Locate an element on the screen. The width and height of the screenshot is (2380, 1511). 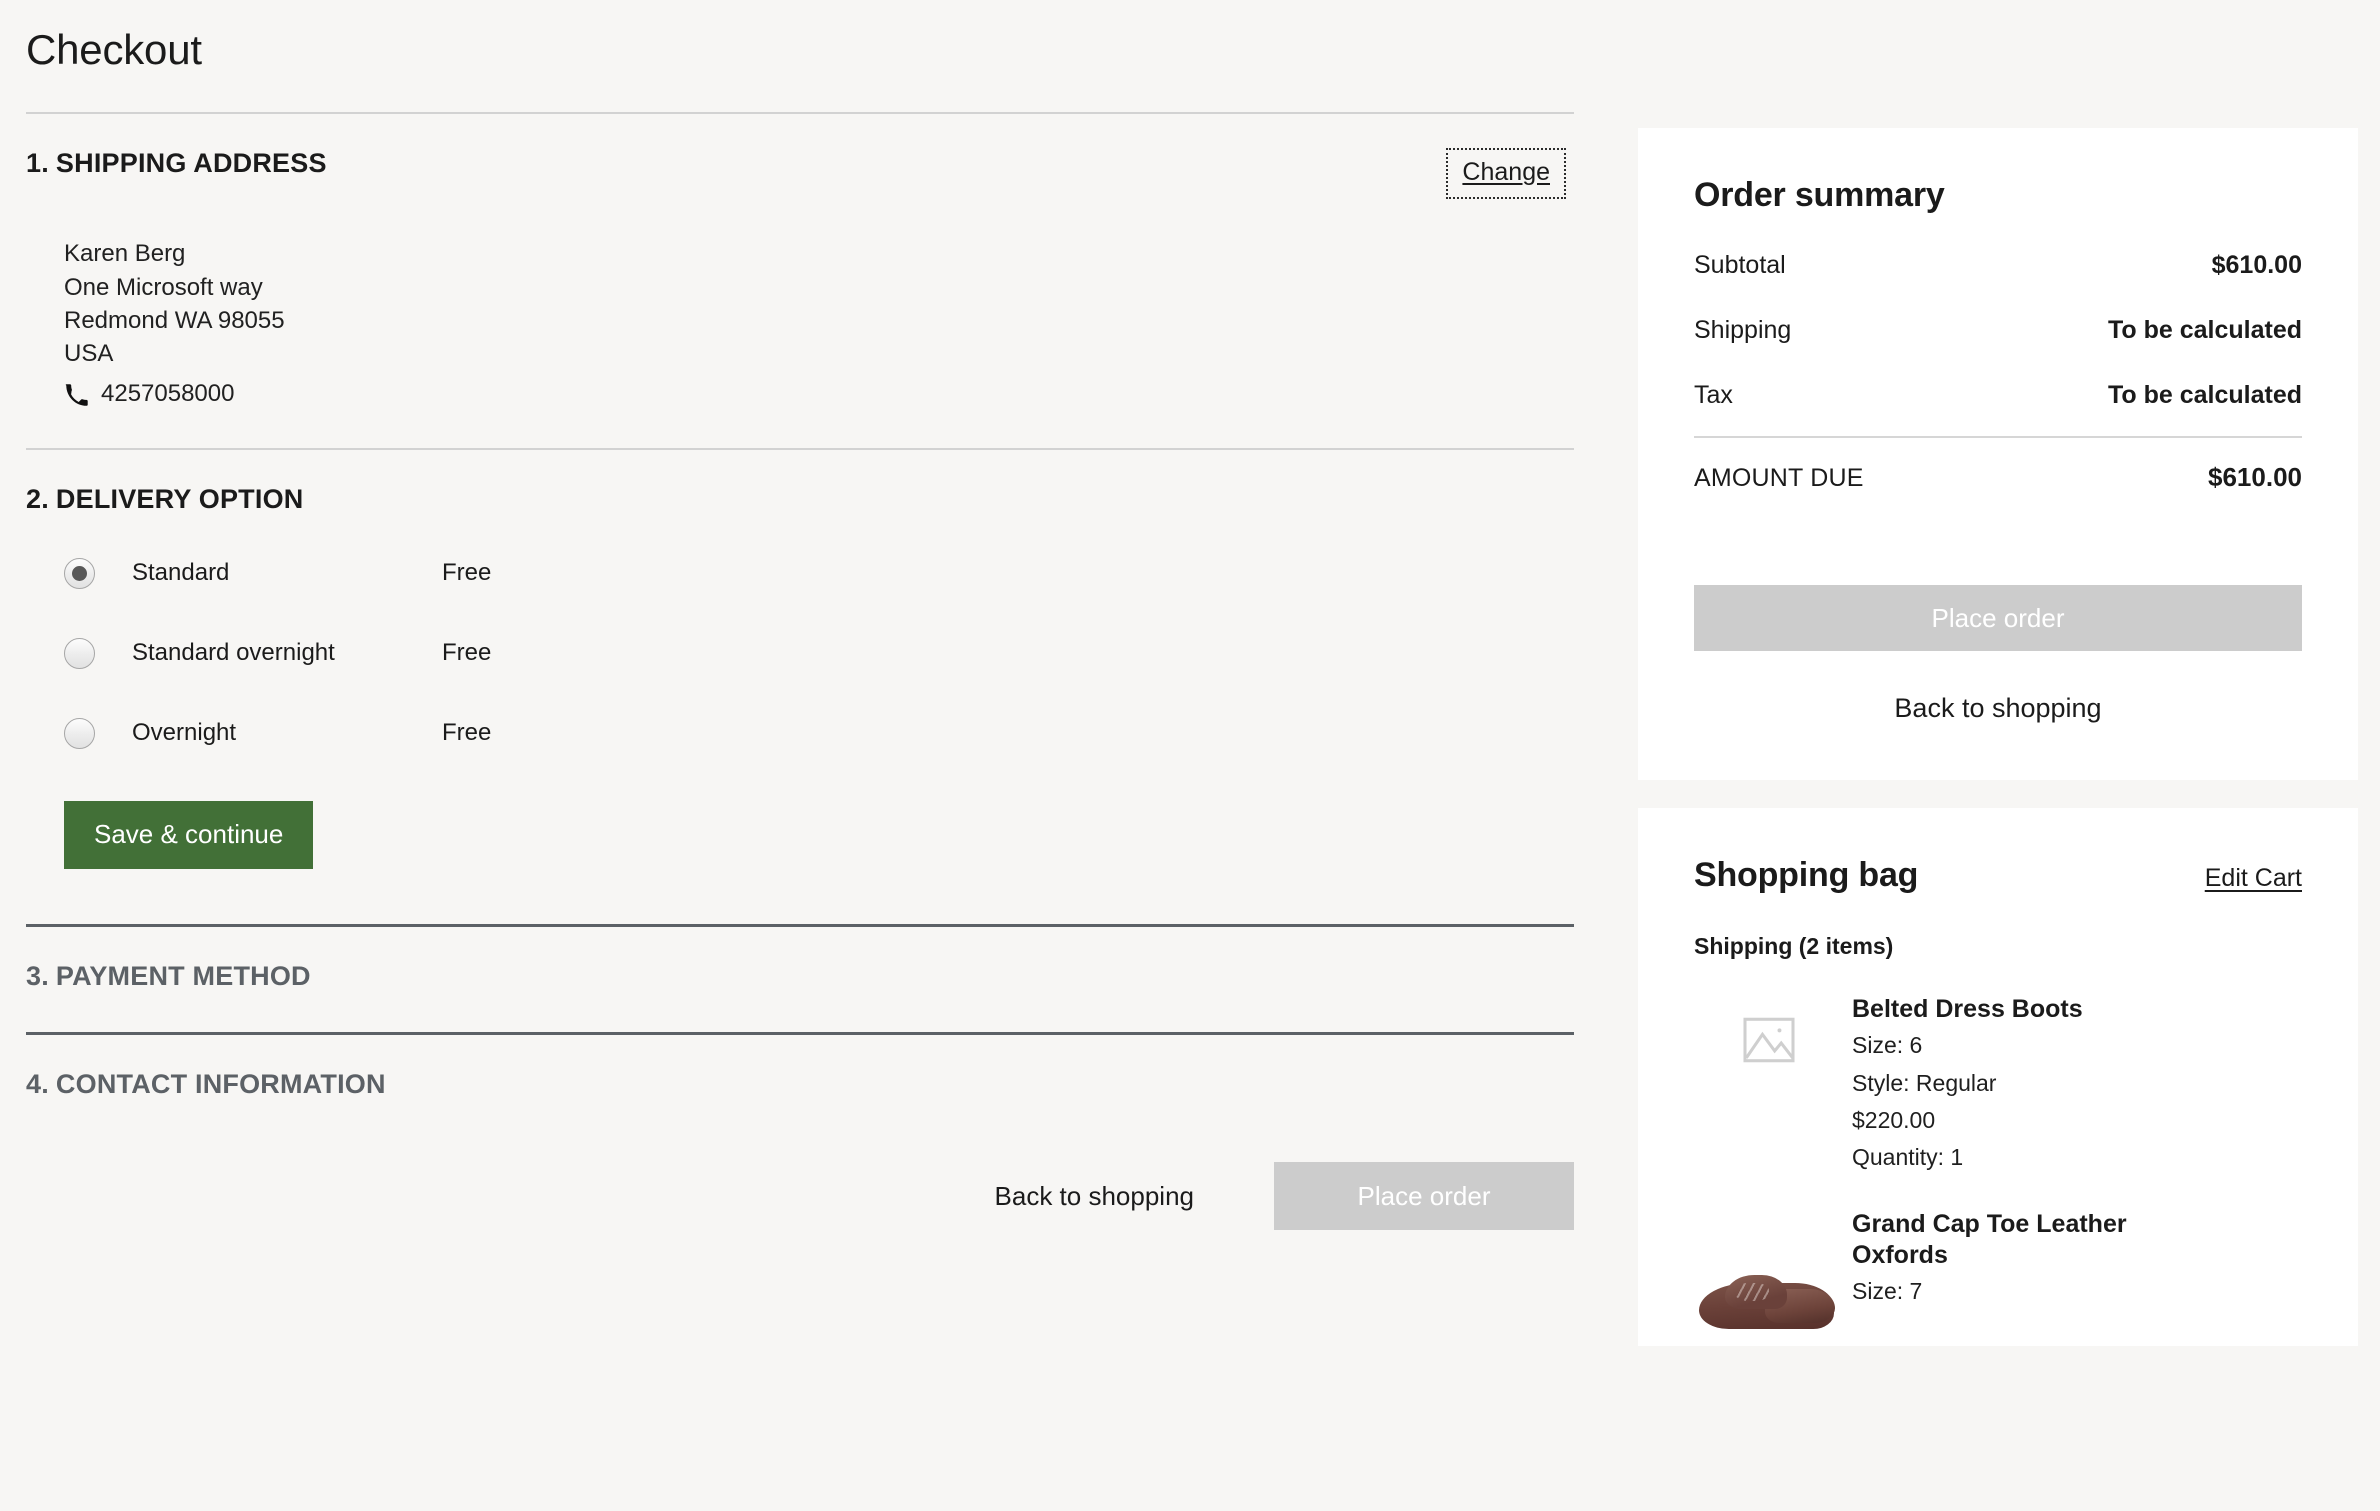
radio-standard-overnight is located at coordinates (79, 653).